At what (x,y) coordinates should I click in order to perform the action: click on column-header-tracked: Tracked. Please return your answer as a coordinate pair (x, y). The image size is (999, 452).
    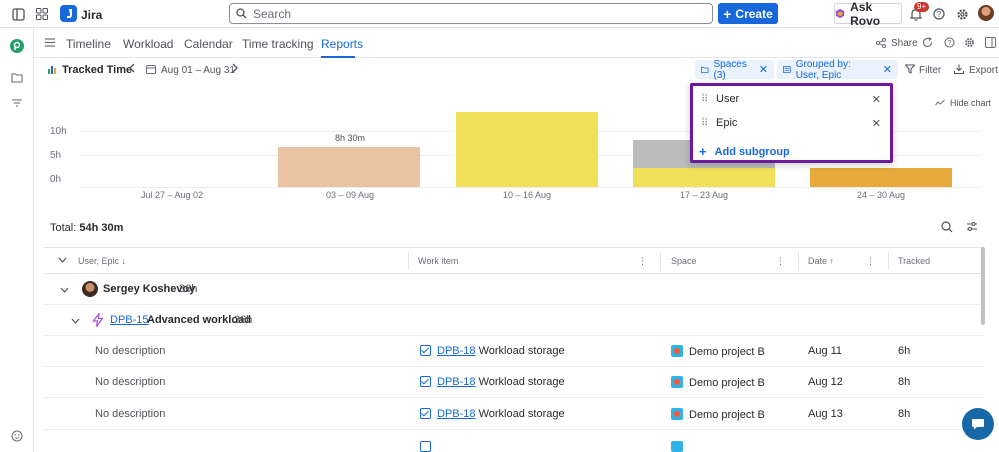
    Looking at the image, I should click on (914, 261).